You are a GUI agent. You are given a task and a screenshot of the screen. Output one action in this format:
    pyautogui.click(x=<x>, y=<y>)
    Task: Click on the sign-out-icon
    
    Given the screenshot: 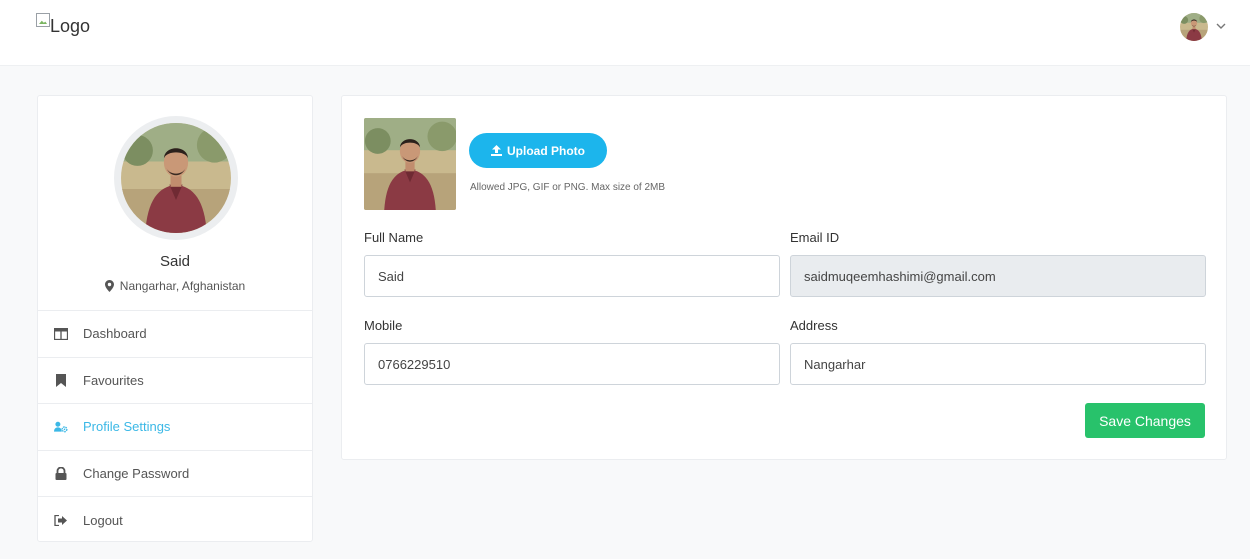 What is the action you would take?
    pyautogui.click(x=61, y=520)
    